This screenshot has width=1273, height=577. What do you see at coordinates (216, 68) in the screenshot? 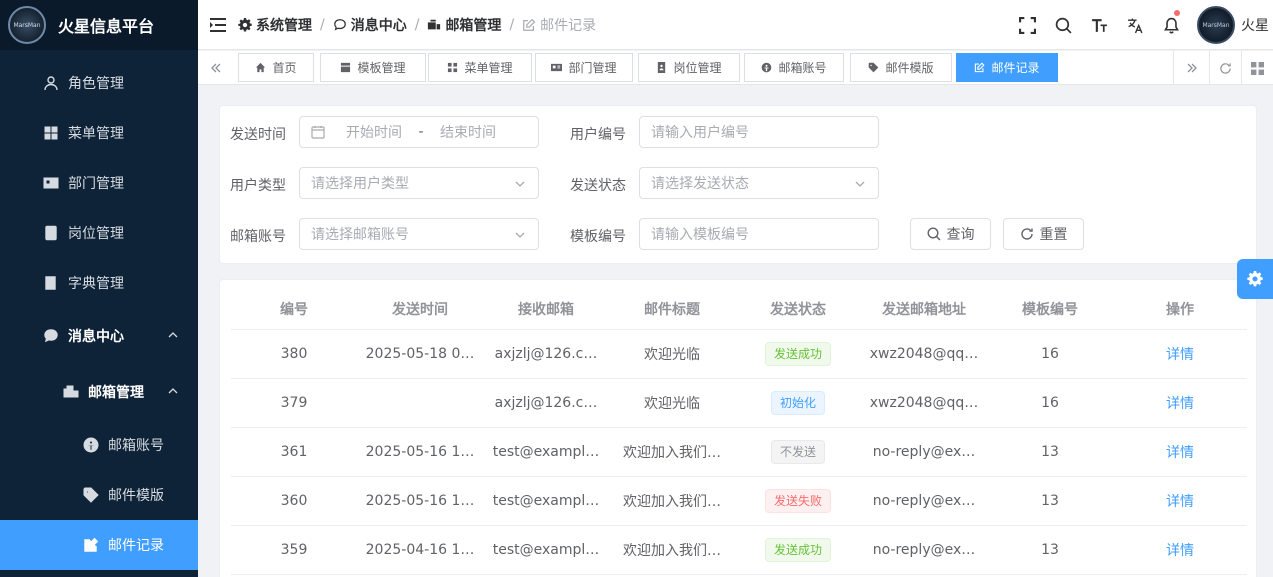
I see `scroll-left-icon` at bounding box center [216, 68].